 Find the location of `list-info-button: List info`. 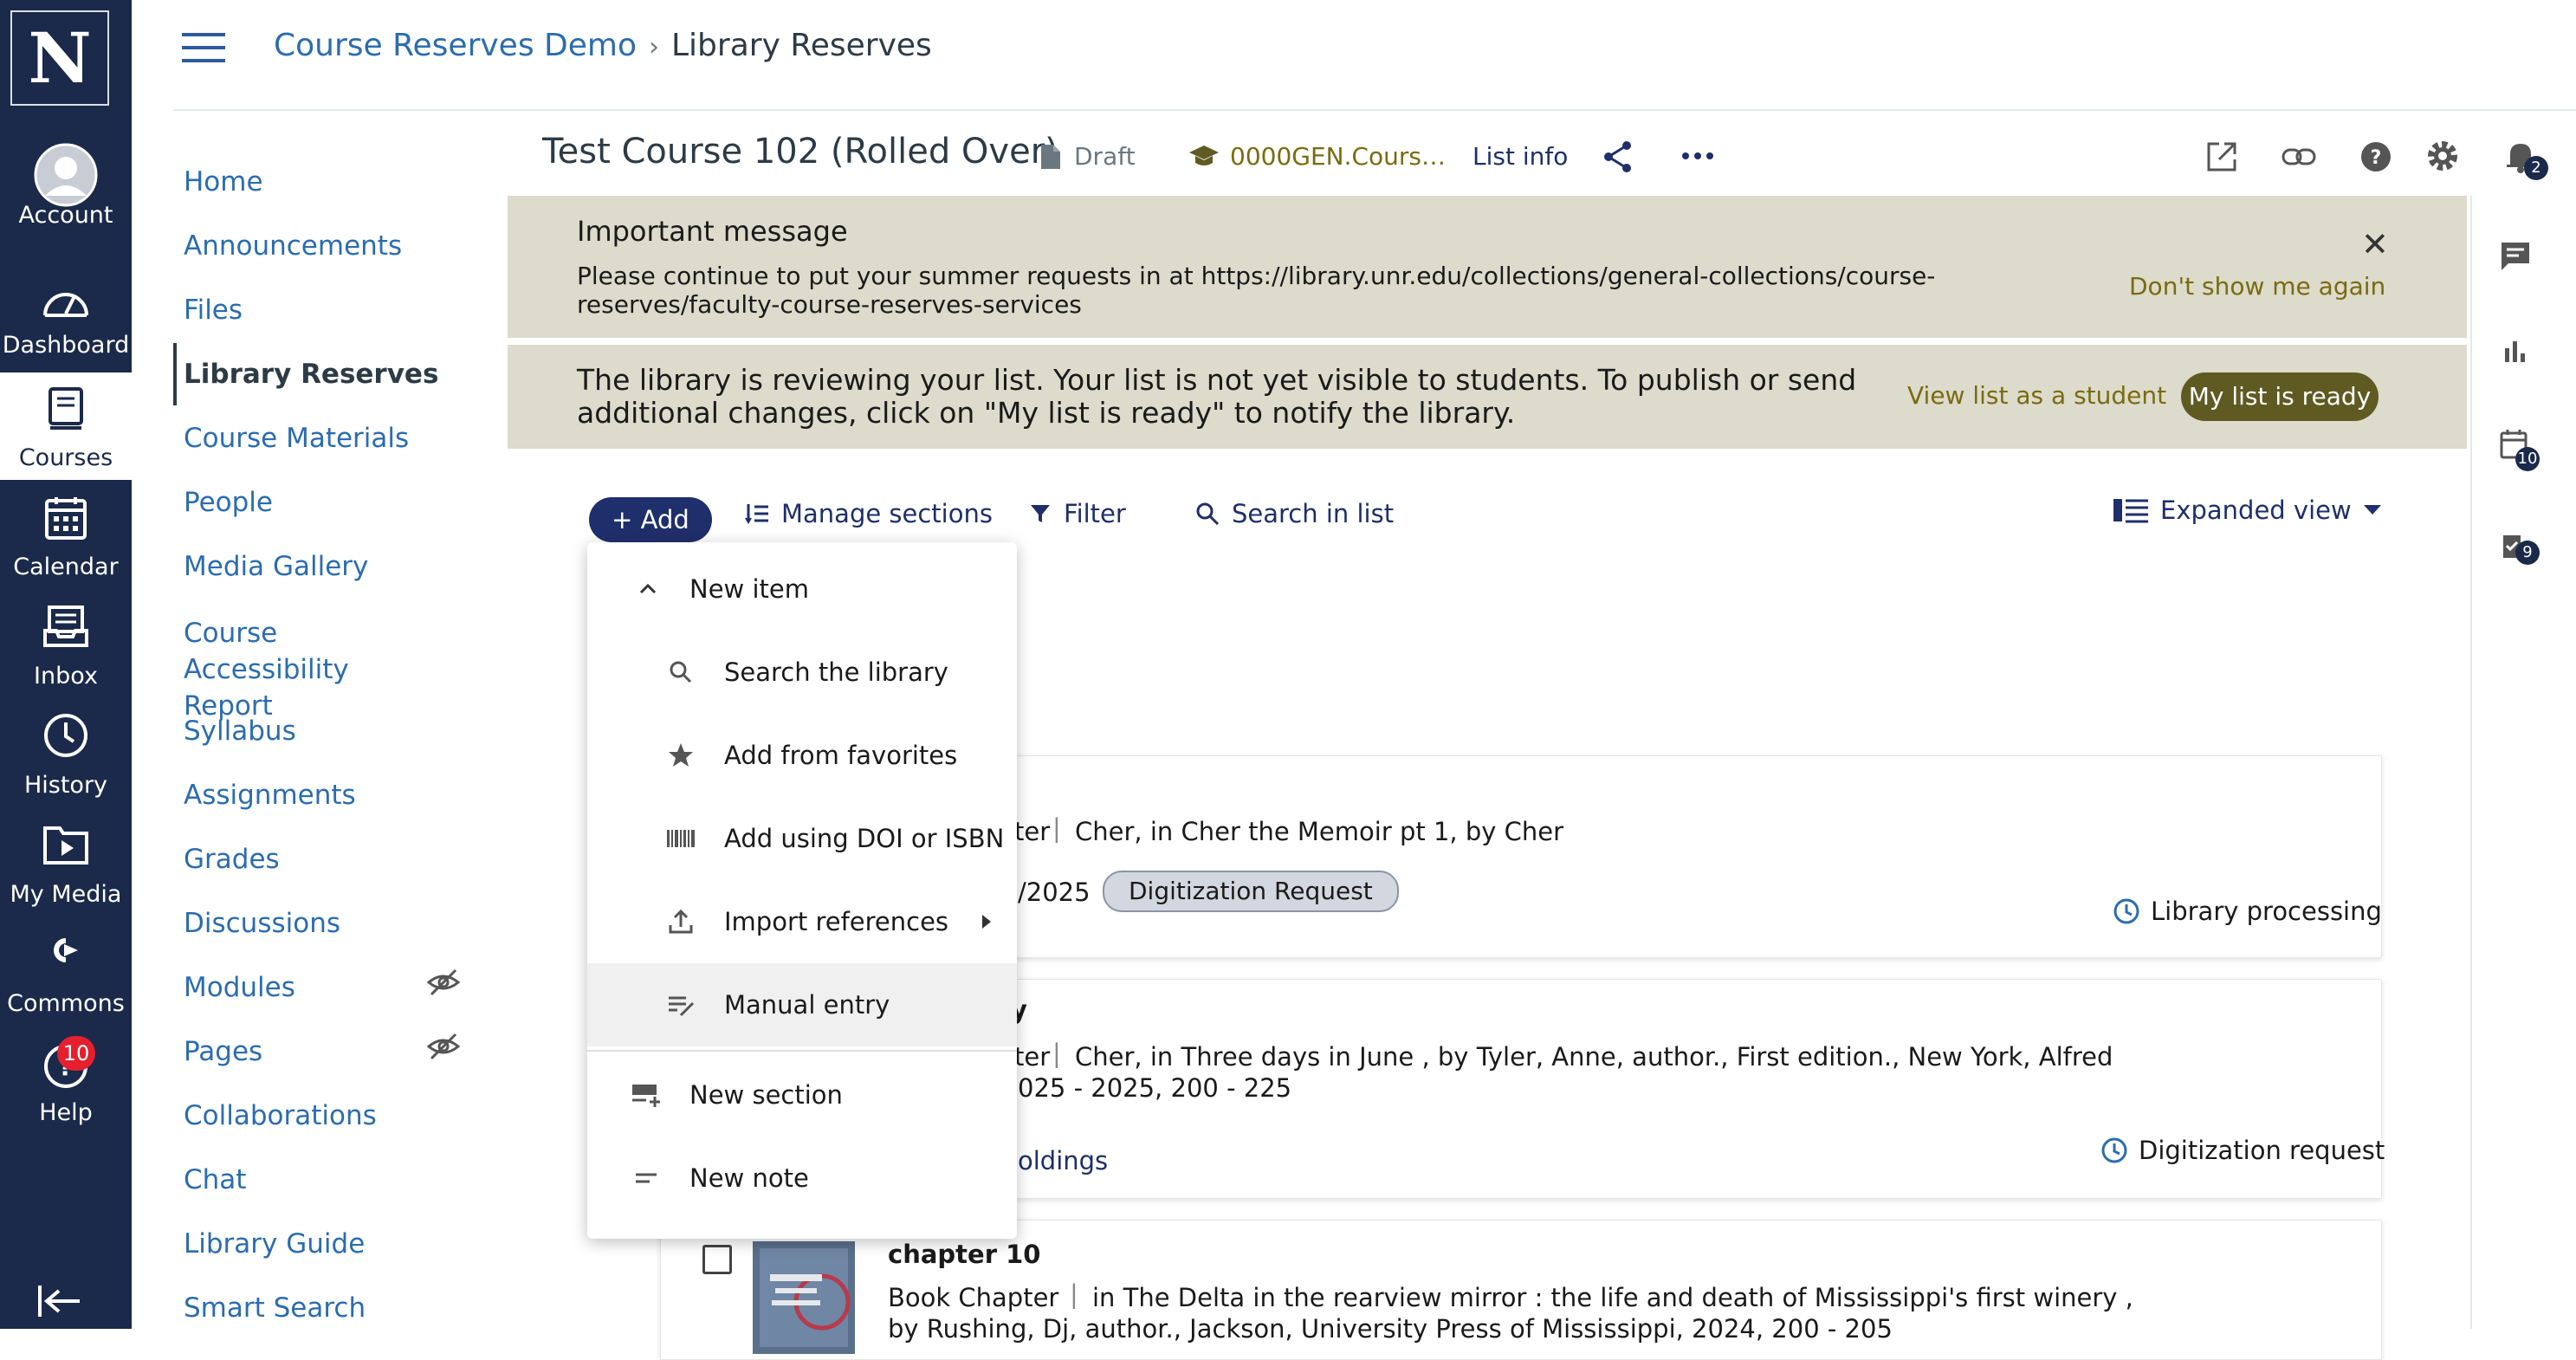

list-info-button: List info is located at coordinates (1520, 156).